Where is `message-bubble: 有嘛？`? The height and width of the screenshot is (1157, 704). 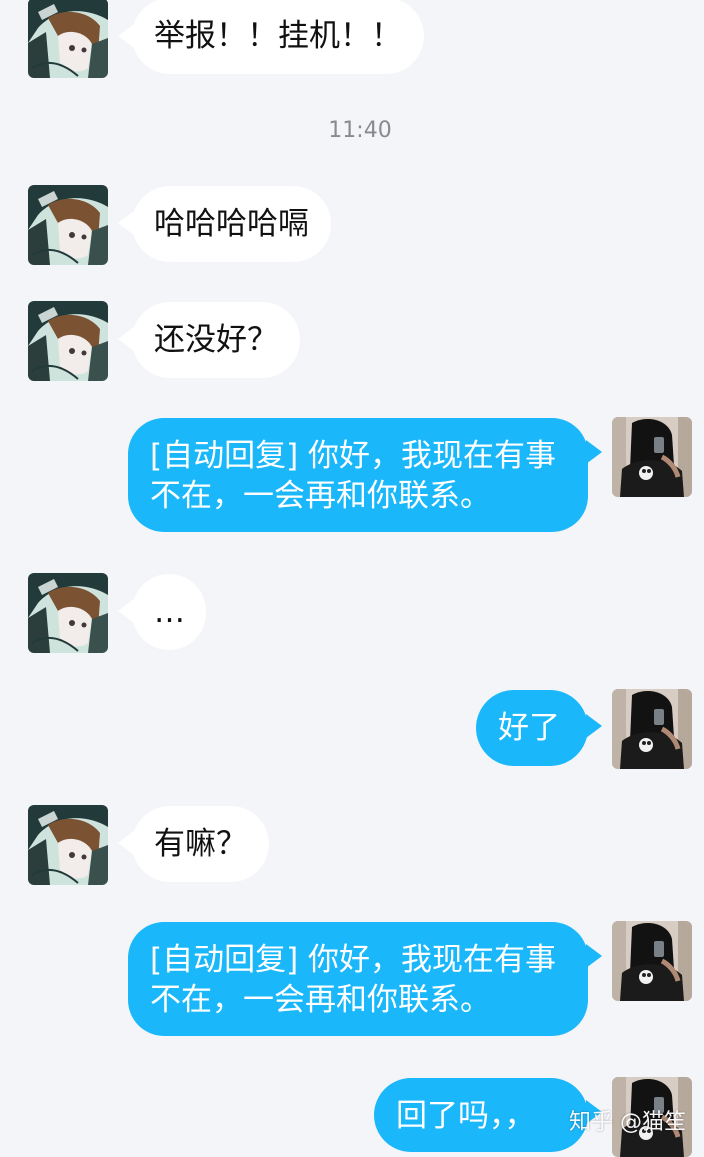 message-bubble: 有嘛？ is located at coordinates (200, 844).